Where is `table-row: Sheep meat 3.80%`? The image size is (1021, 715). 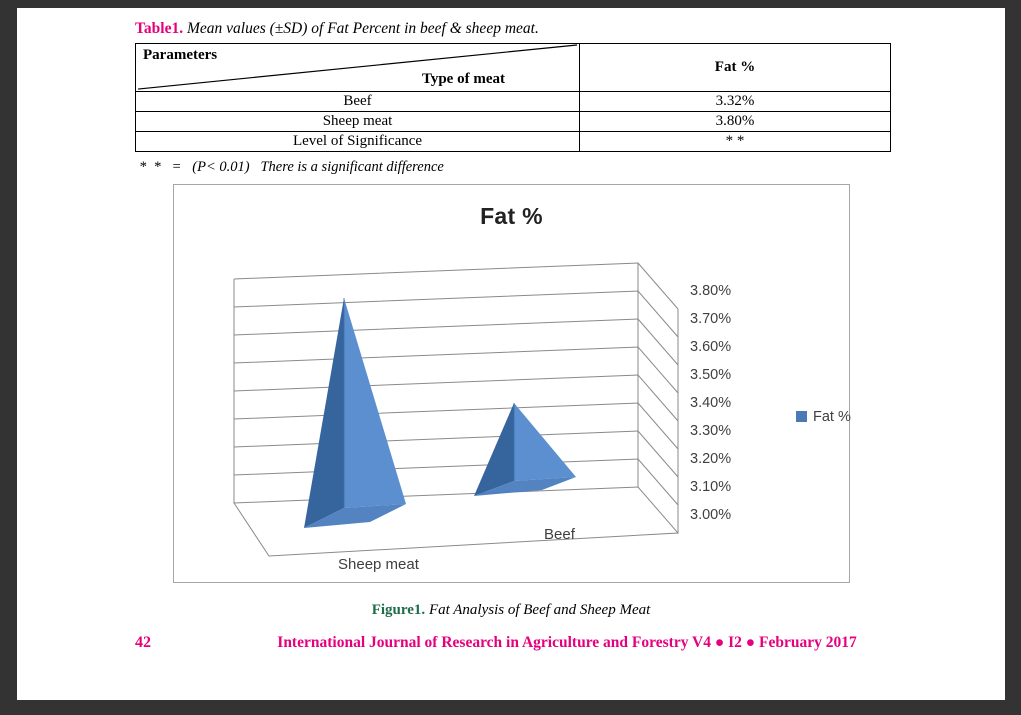 table-row: Sheep meat 3.80% is located at coordinates (513, 121).